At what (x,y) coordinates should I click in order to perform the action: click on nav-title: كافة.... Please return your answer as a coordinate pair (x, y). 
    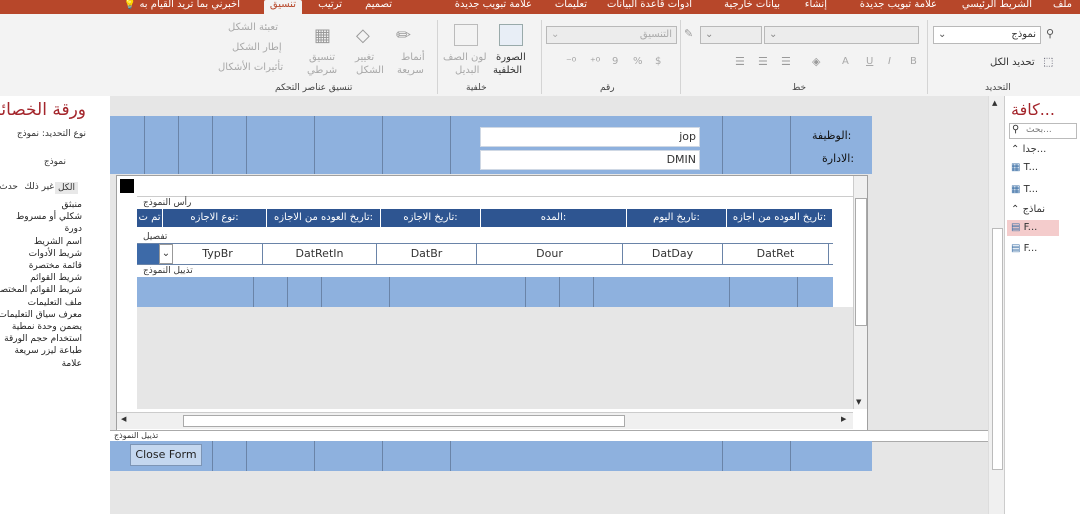
    Looking at the image, I should click on (1033, 109).